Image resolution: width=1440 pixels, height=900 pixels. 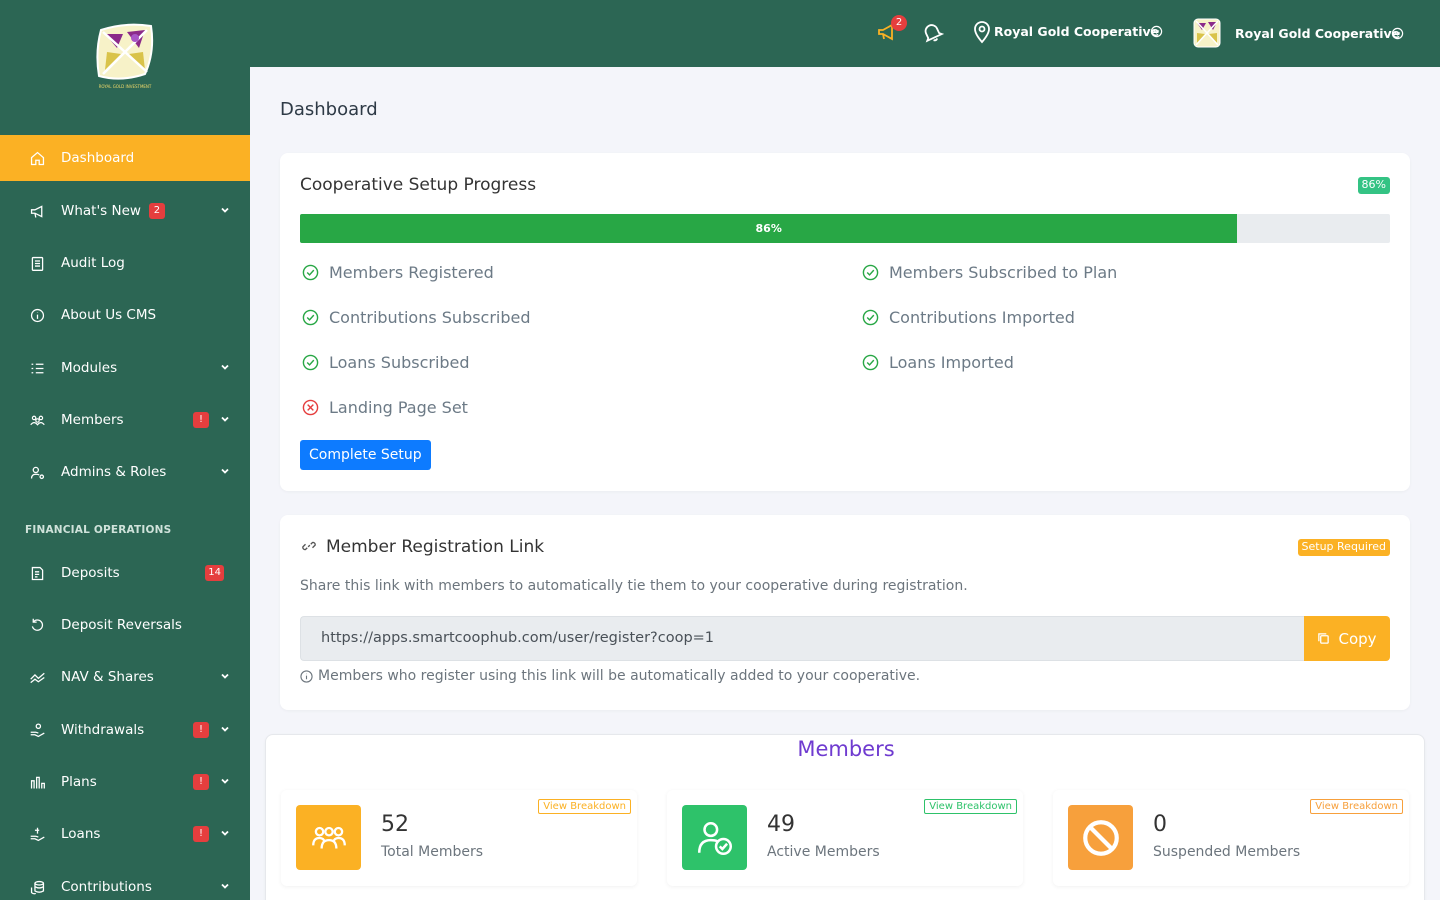 What do you see at coordinates (37, 211) in the screenshot?
I see `megaphone-icon` at bounding box center [37, 211].